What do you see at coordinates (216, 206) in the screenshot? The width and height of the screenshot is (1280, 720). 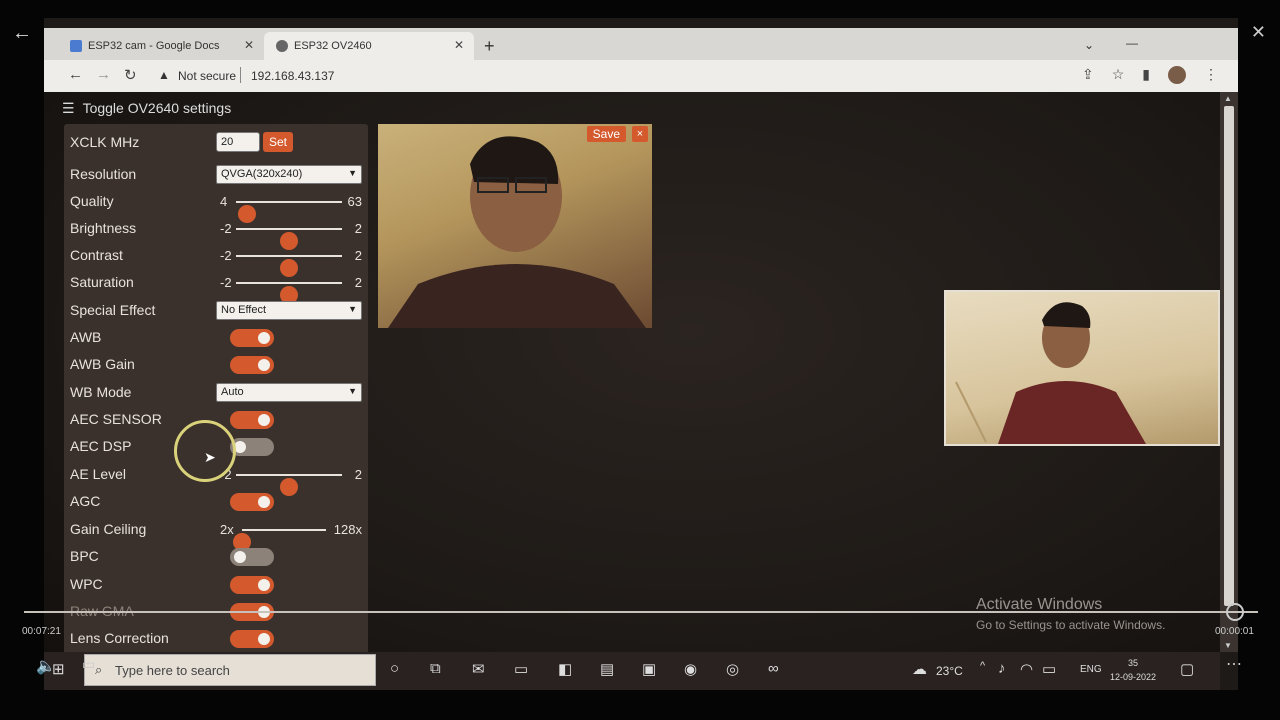 I see `quality-row: Quality 4 63` at bounding box center [216, 206].